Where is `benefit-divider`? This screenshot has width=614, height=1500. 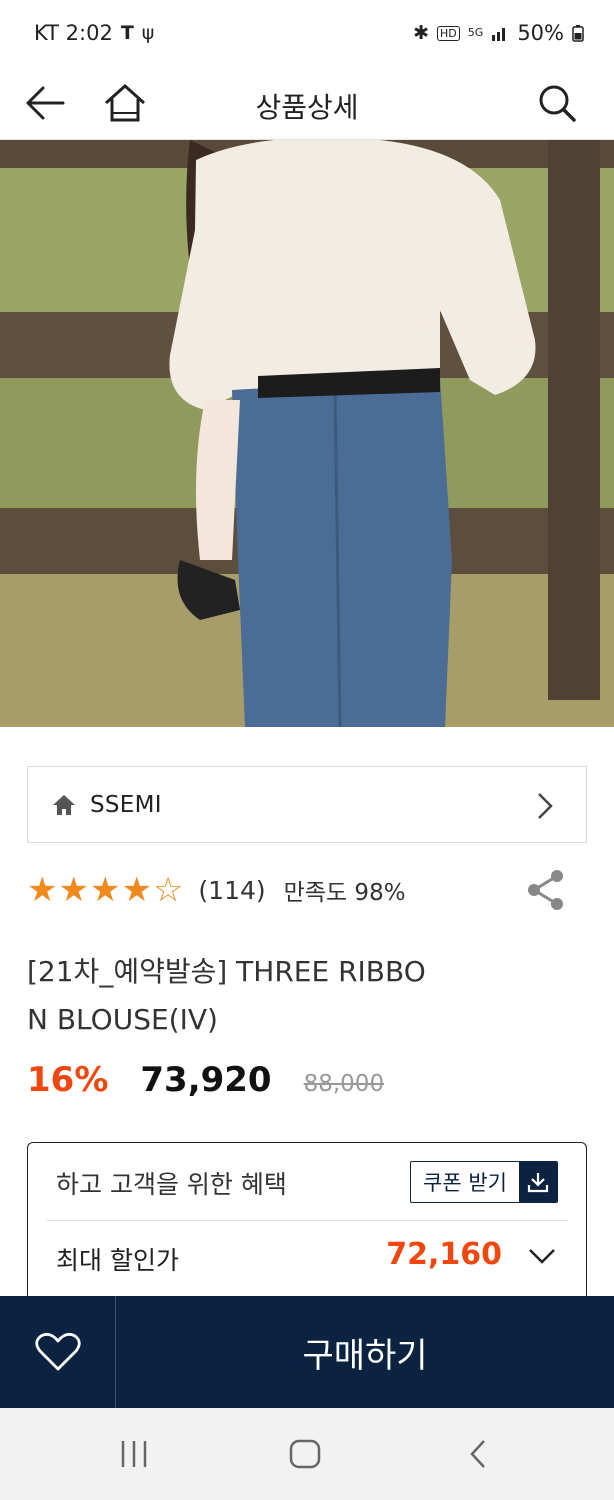
benefit-divider is located at coordinates (307, 1220).